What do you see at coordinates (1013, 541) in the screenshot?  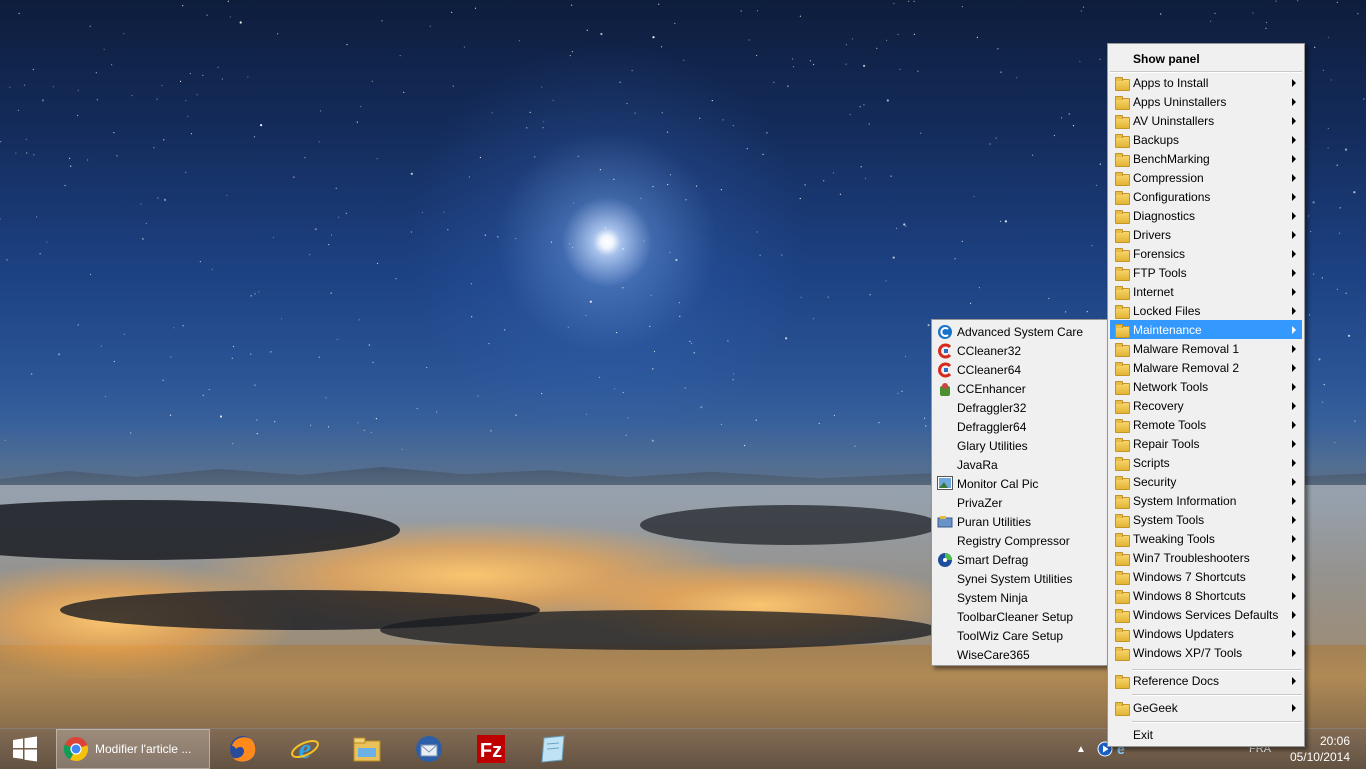 I see `submenu-item-label: Registry Compressor` at bounding box center [1013, 541].